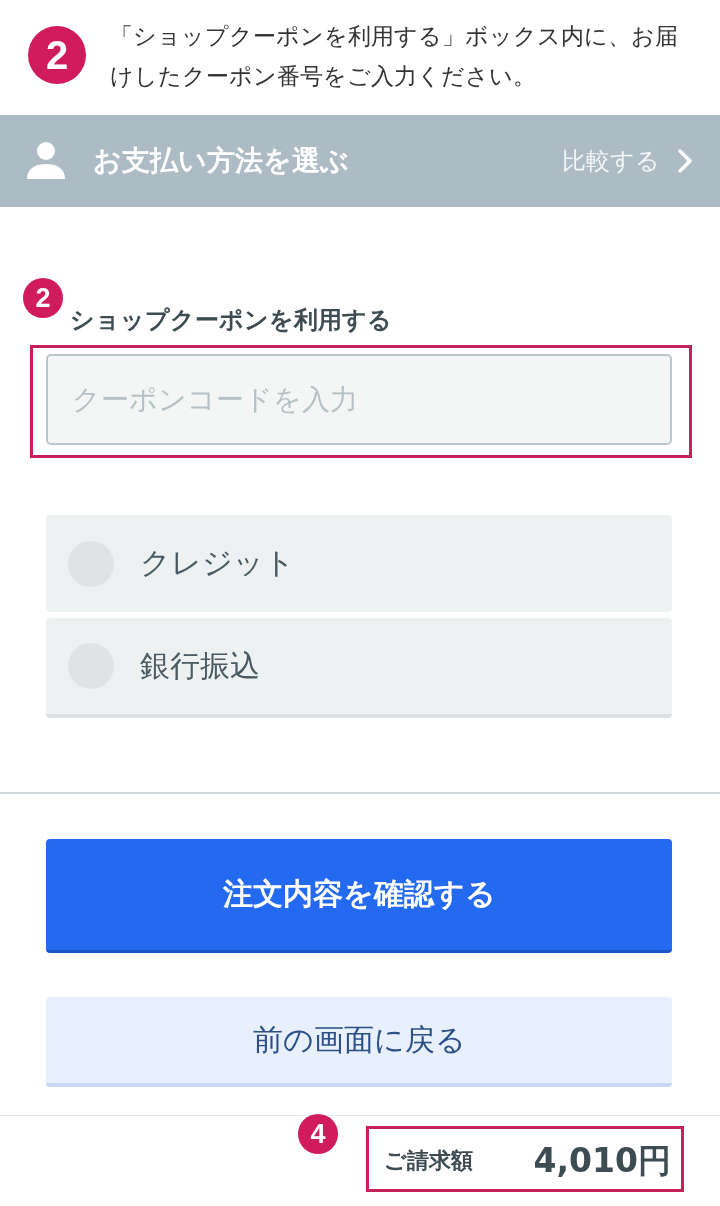  Describe the element at coordinates (359, 668) in the screenshot. I see `payment-option: 銀行振込` at that location.